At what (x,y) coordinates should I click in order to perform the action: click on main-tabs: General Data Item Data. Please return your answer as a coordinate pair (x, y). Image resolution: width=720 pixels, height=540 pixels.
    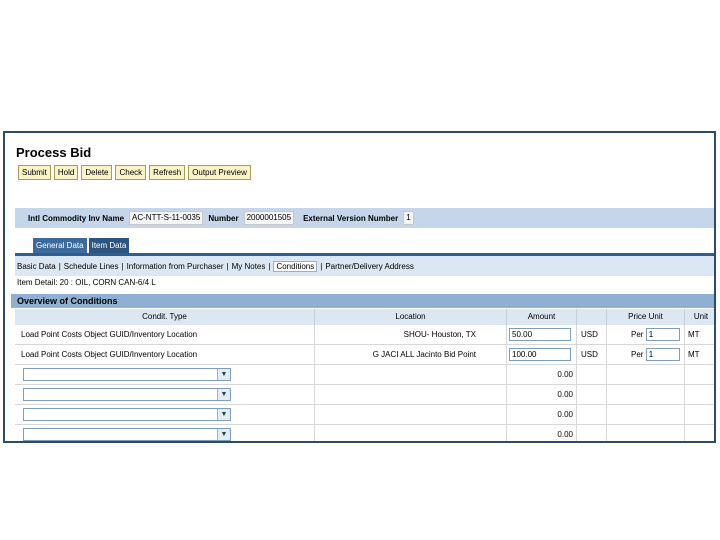
    Looking at the image, I should click on (81, 245).